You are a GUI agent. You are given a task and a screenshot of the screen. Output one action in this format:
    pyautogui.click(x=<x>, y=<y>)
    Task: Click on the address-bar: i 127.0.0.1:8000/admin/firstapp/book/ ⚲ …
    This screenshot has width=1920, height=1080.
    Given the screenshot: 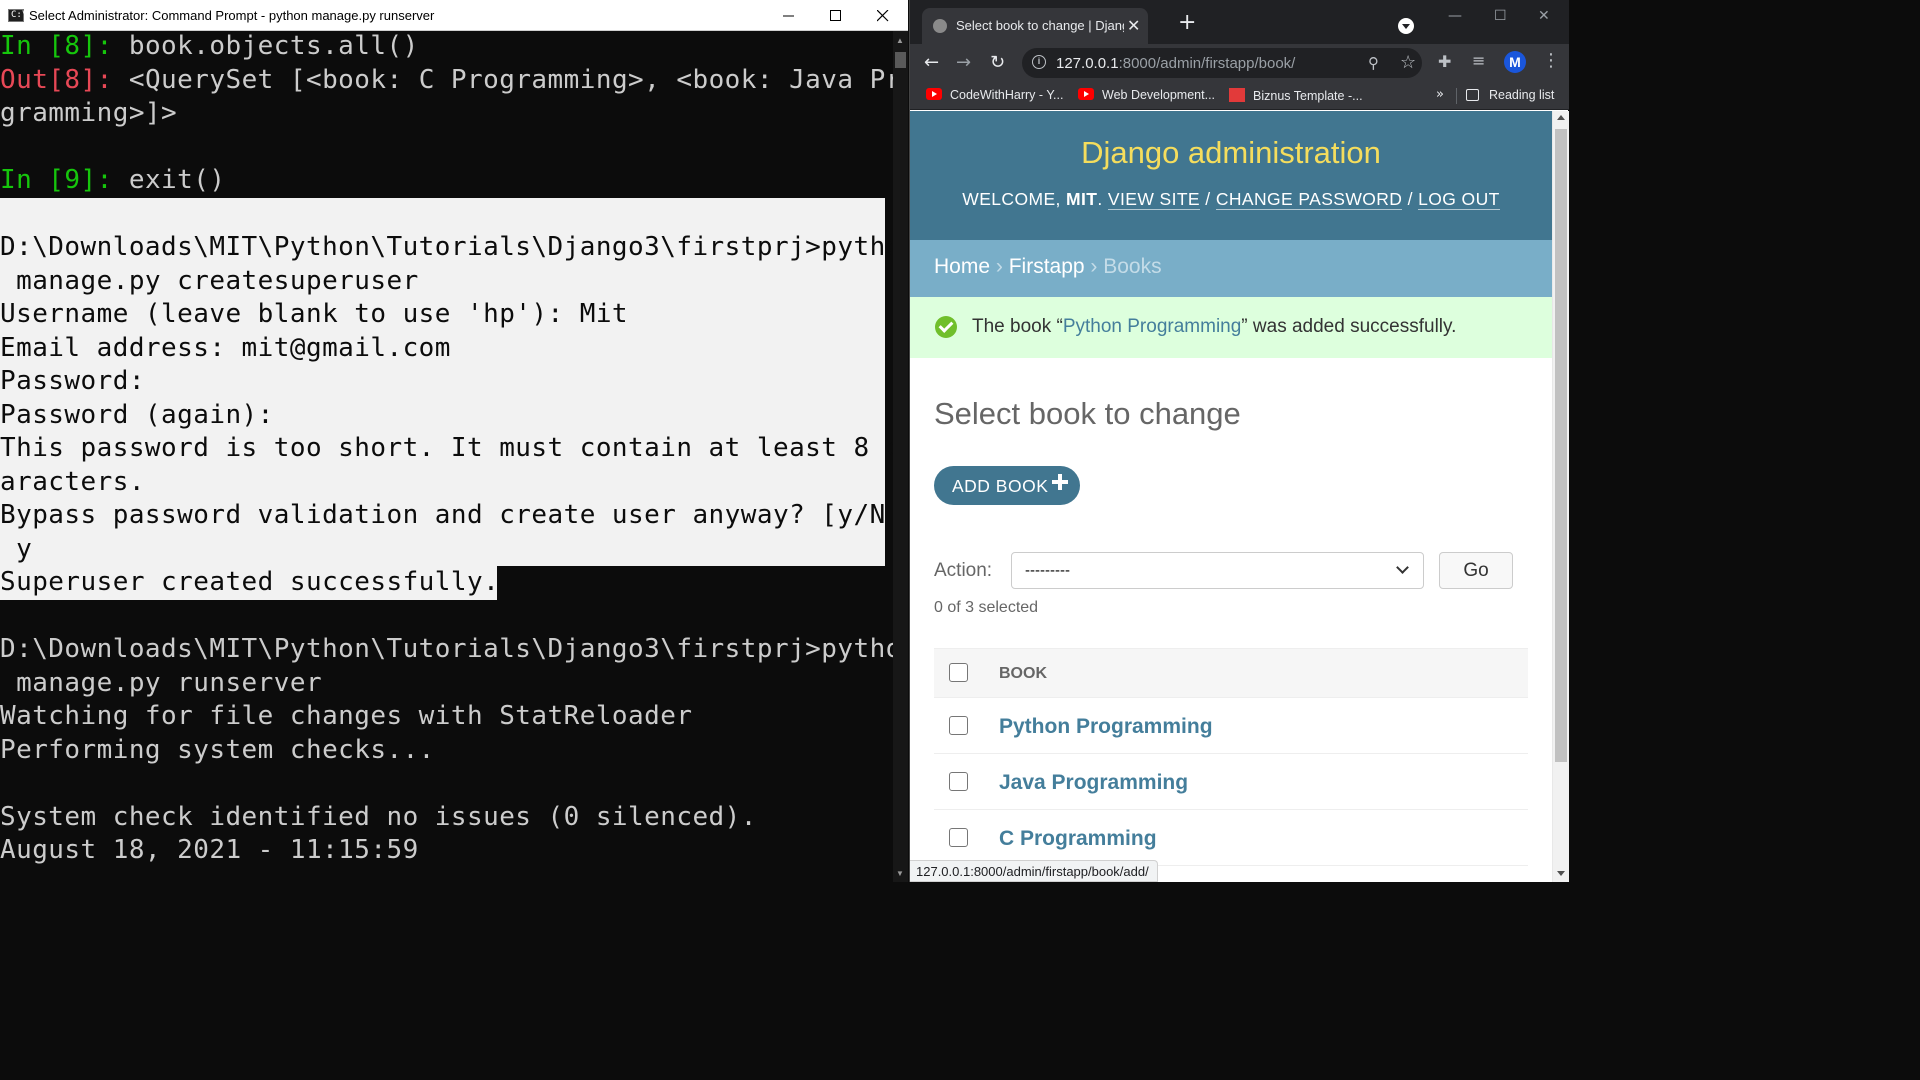 What is the action you would take?
    pyautogui.click(x=1222, y=63)
    